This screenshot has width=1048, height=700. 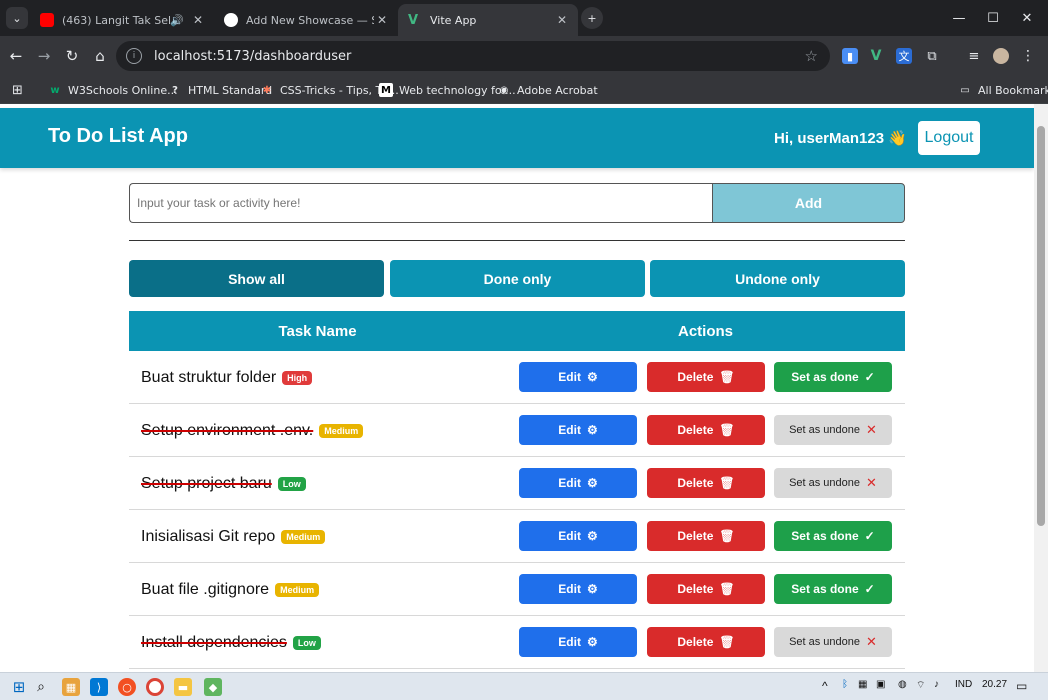 I want to click on language-indicator: IND, so click(x=963, y=684).